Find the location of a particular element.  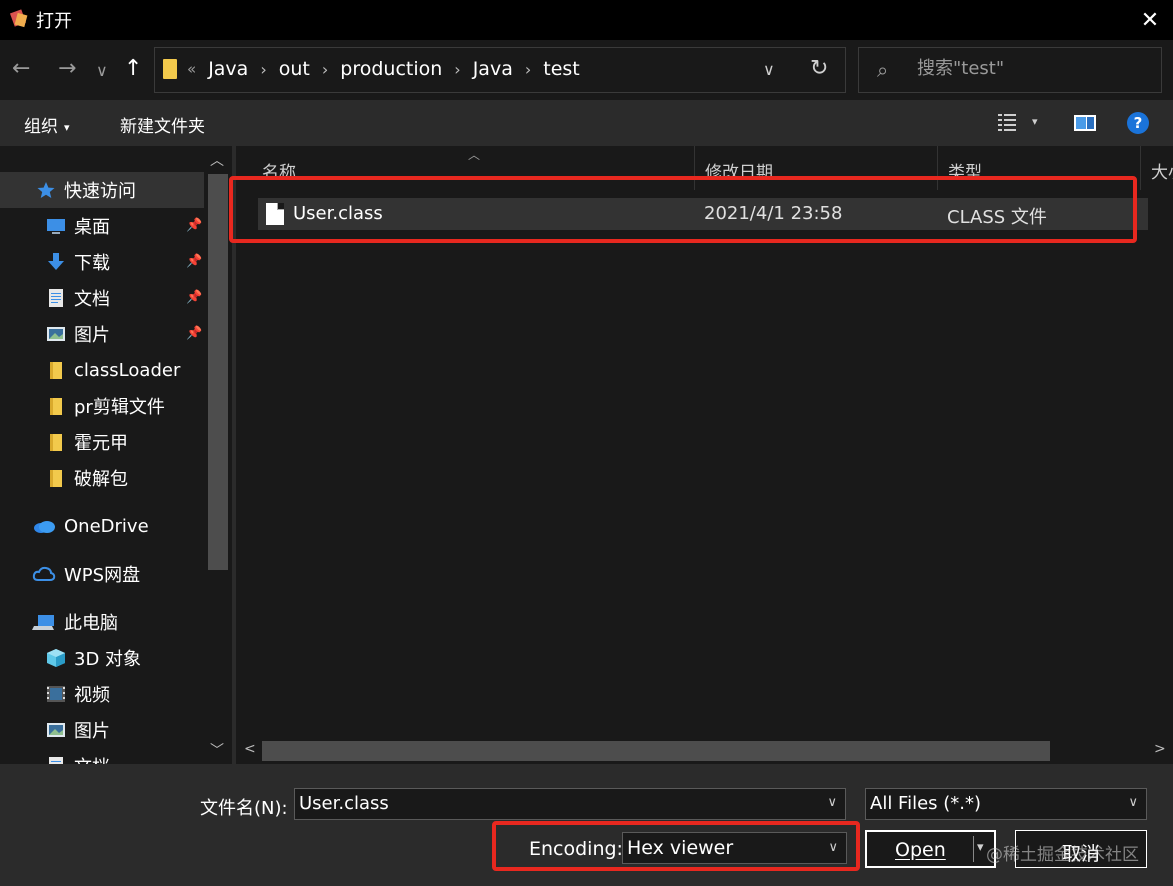

sidebar-item-classloader: classLoader is located at coordinates (102, 370).